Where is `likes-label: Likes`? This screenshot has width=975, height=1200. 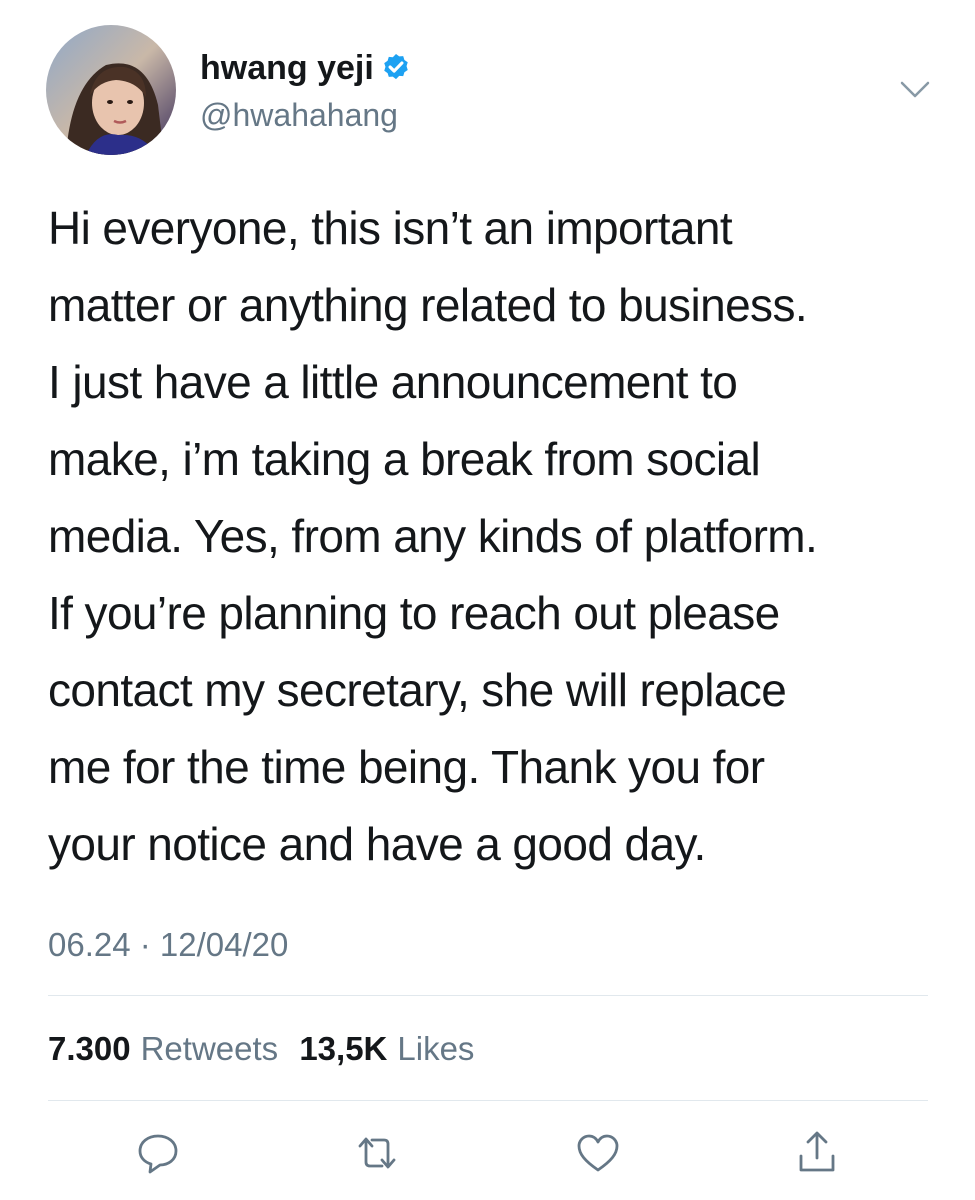
likes-label: Likes is located at coordinates (436, 1048).